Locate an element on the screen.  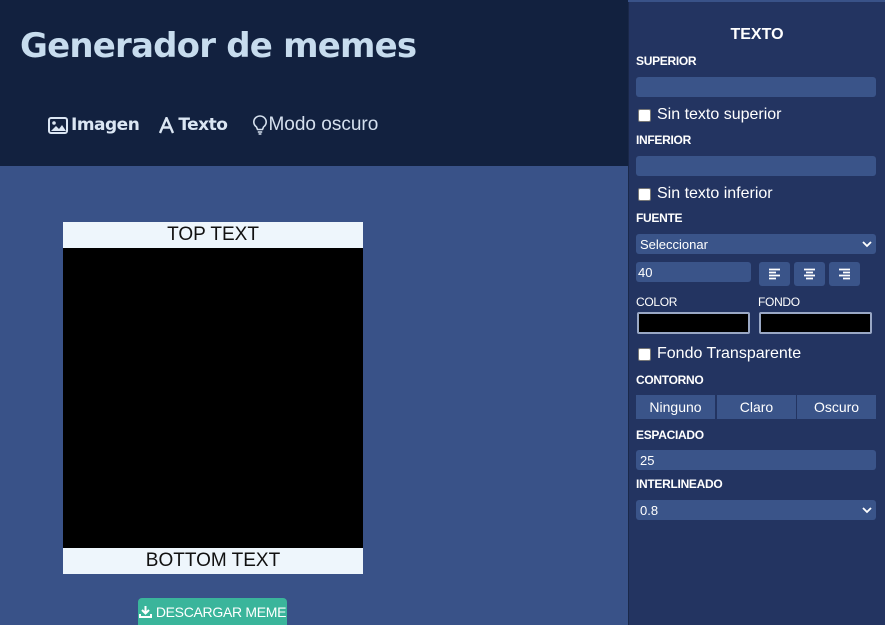
download-icon is located at coordinates (145, 611).